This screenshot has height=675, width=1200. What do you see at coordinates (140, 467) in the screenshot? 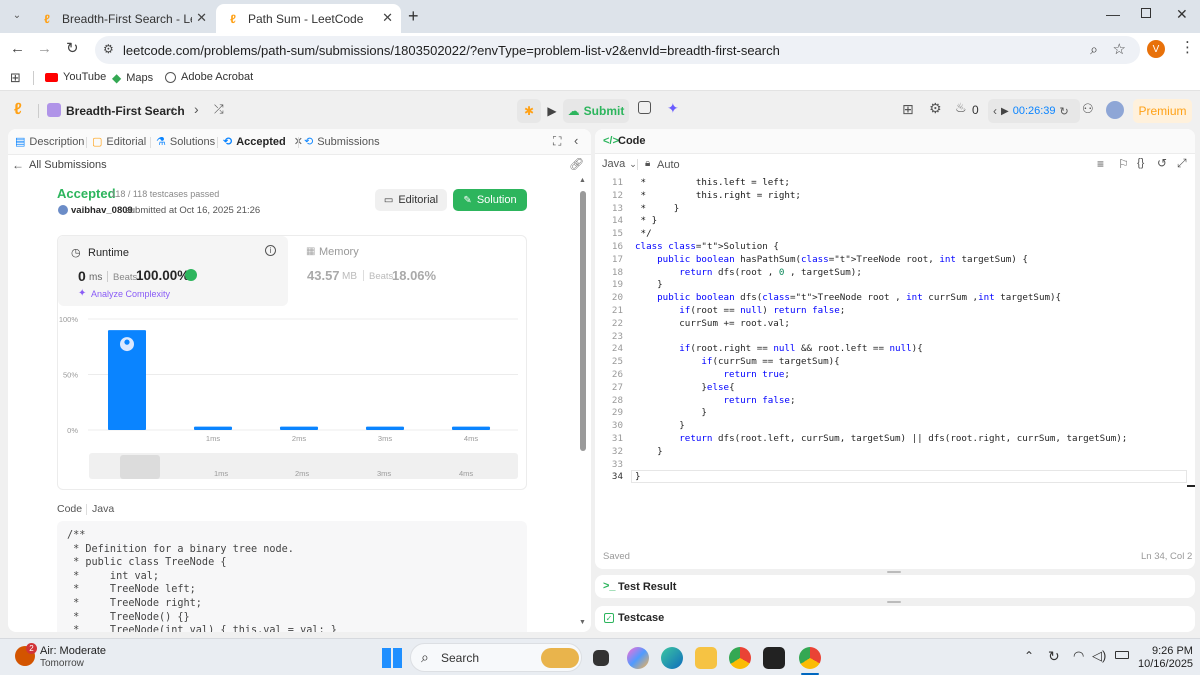
I see `scrubber-handle` at bounding box center [140, 467].